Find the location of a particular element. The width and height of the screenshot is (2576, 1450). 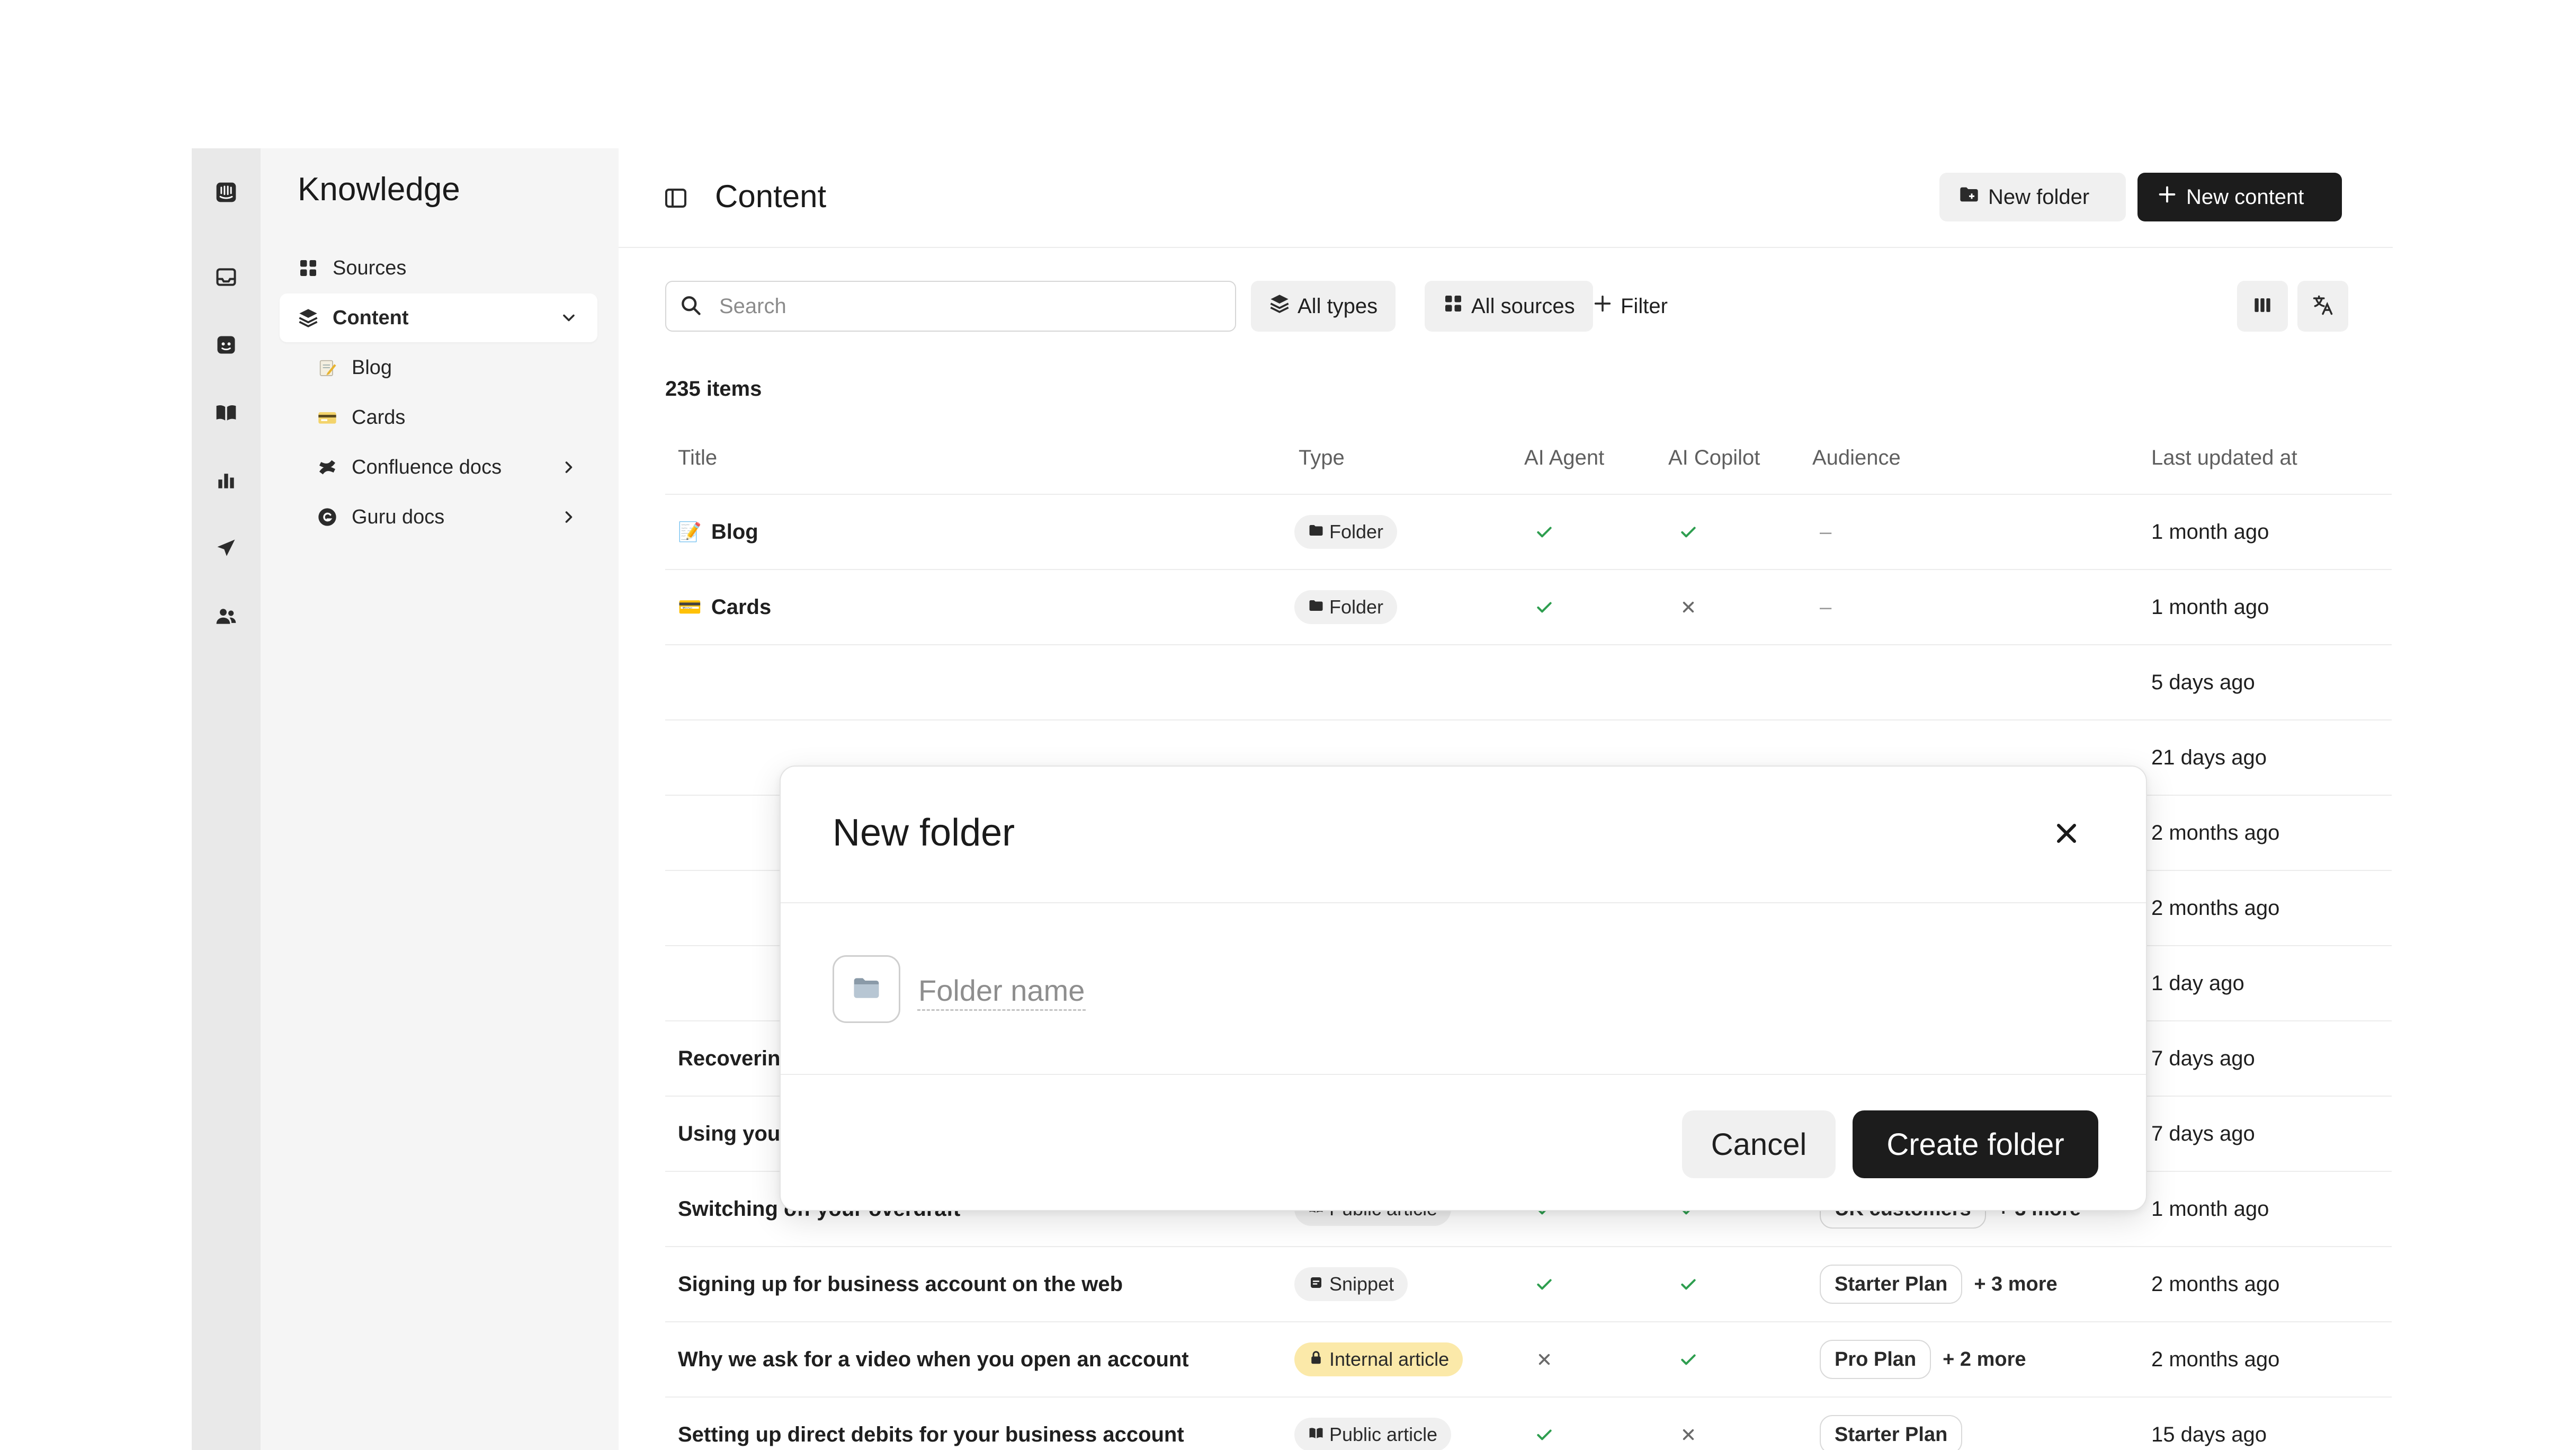

sidebar-item-label: Content is located at coordinates (371, 317).